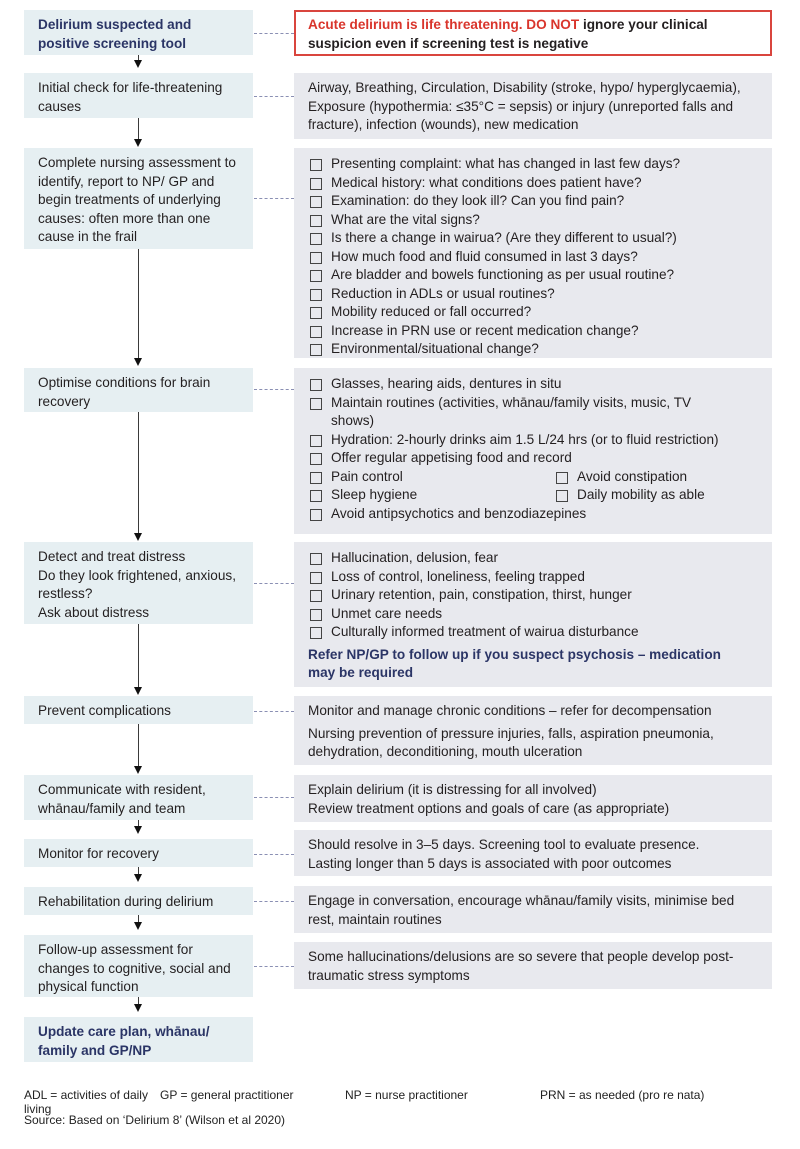 The width and height of the screenshot is (800, 1149). Describe the element at coordinates (124, 392) in the screenshot. I see `step-label: Optimise conditions for brain recovery` at that location.